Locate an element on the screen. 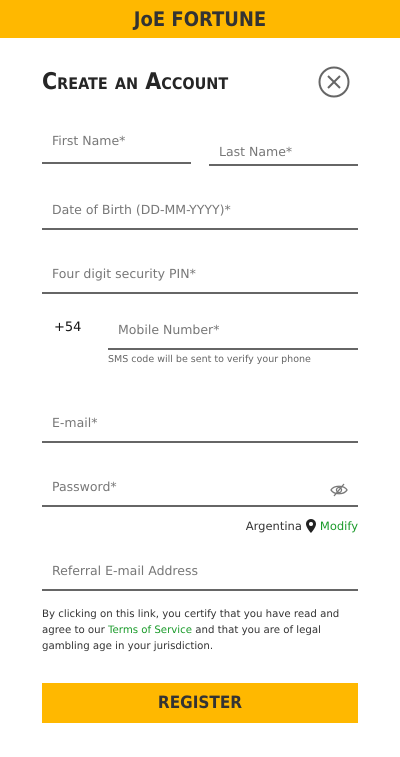 Image resolution: width=400 pixels, height=757 pixels. input-field: Date of Birth (DD-MM-YYYY)* is located at coordinates (200, 206).